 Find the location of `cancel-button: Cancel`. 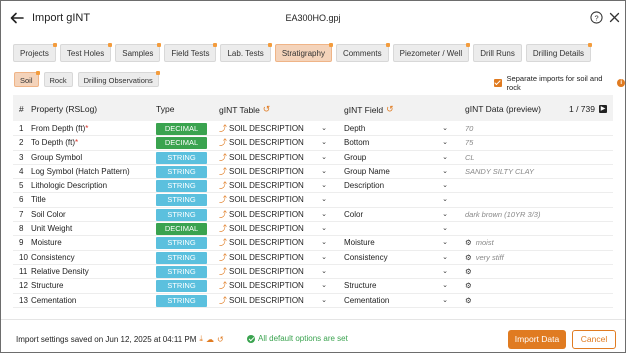

cancel-button: Cancel is located at coordinates (594, 339).